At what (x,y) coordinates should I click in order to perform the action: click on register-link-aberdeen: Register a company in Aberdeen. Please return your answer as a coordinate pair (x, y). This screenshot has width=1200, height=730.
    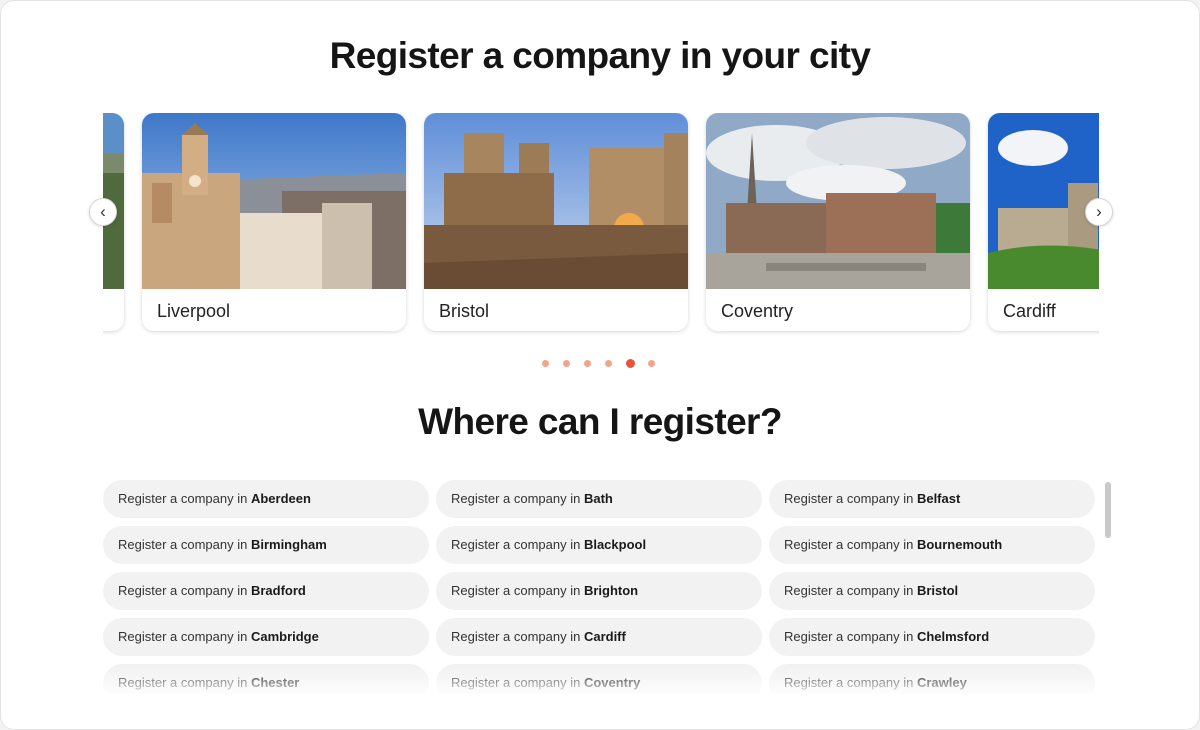
    Looking at the image, I should click on (266, 499).